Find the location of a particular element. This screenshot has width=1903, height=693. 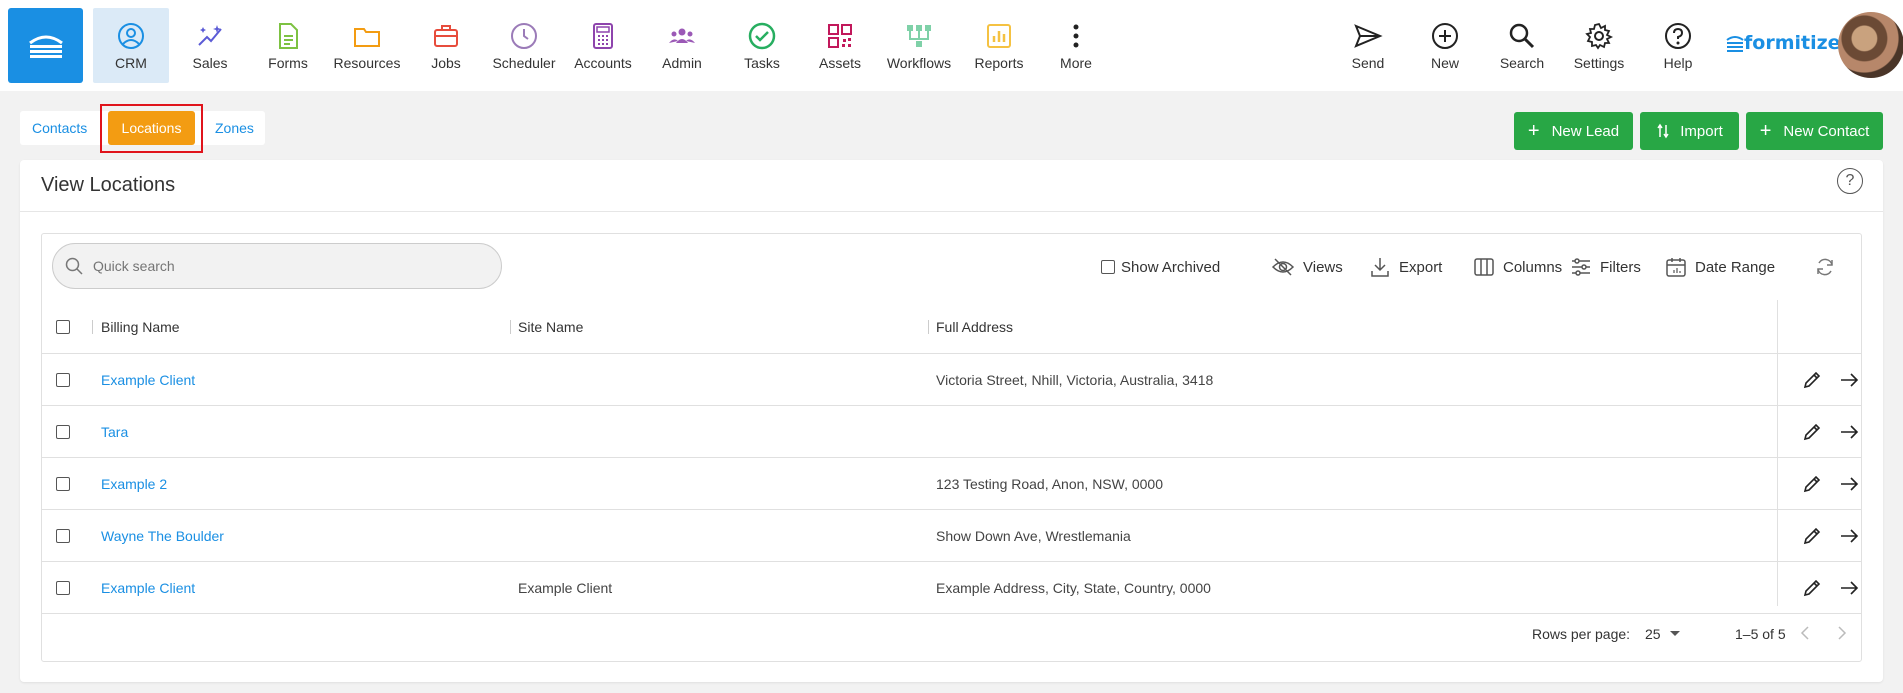

nav-resources: Resources is located at coordinates (367, 45).